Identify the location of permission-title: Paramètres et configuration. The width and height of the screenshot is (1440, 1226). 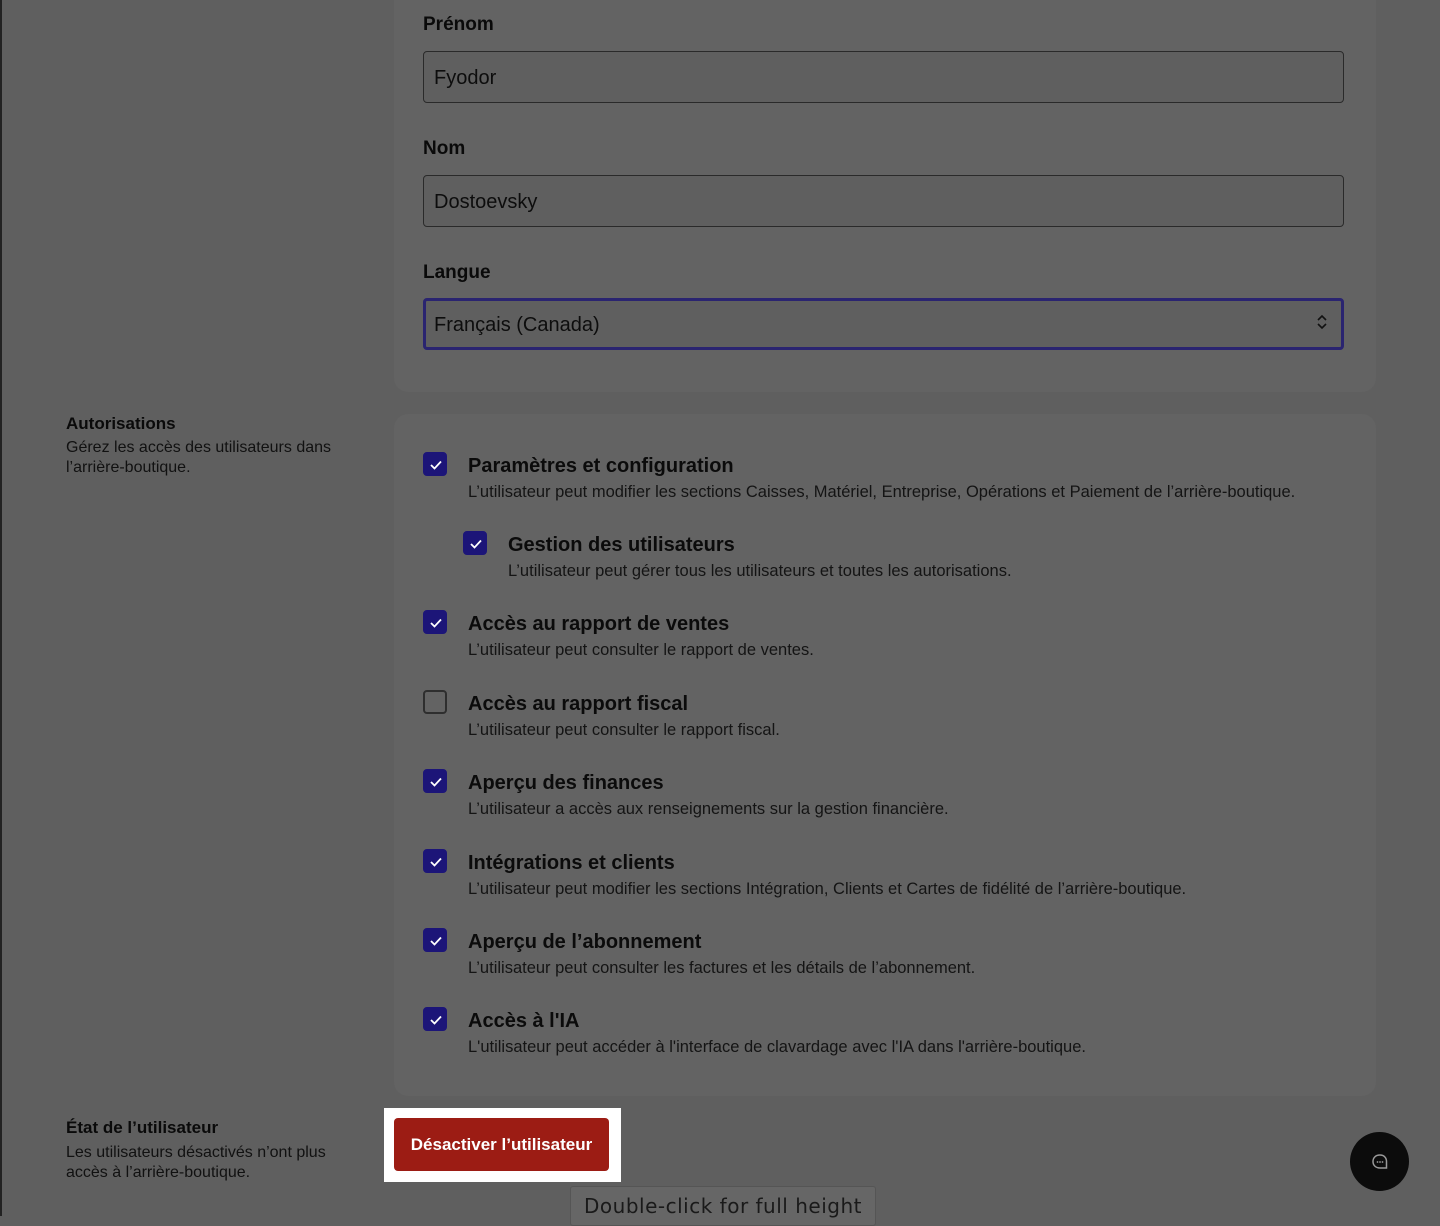
(601, 466).